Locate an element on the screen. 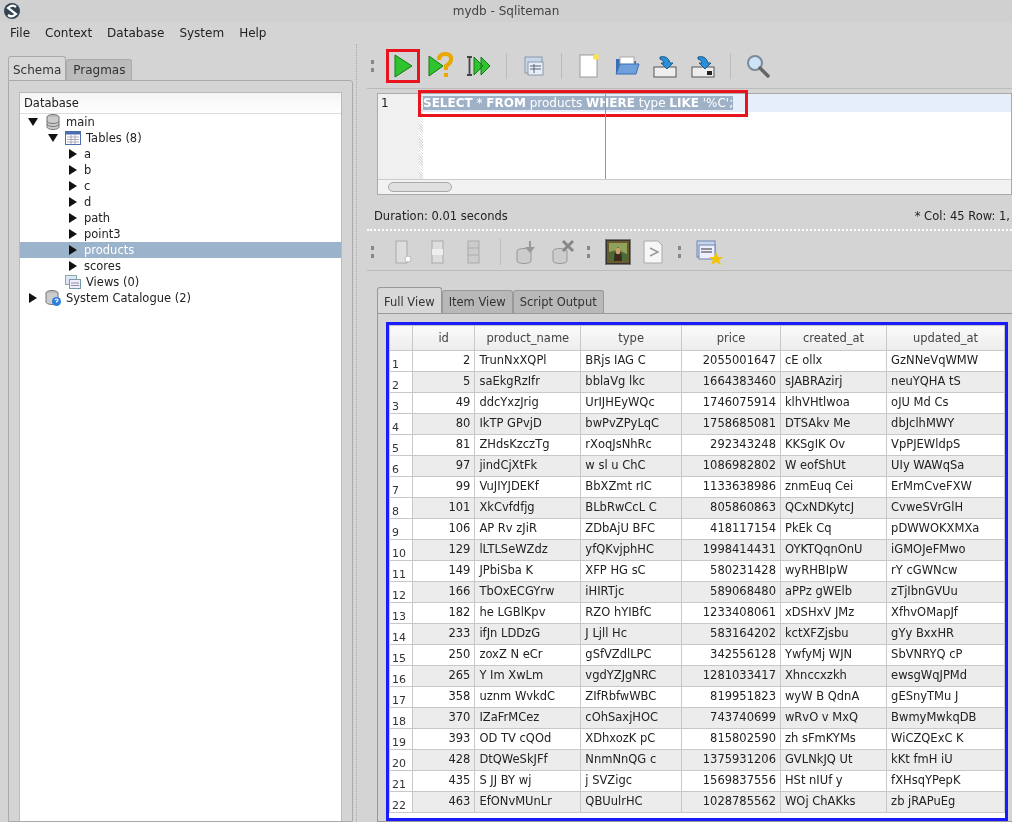  column-header: id is located at coordinates (443, 338).